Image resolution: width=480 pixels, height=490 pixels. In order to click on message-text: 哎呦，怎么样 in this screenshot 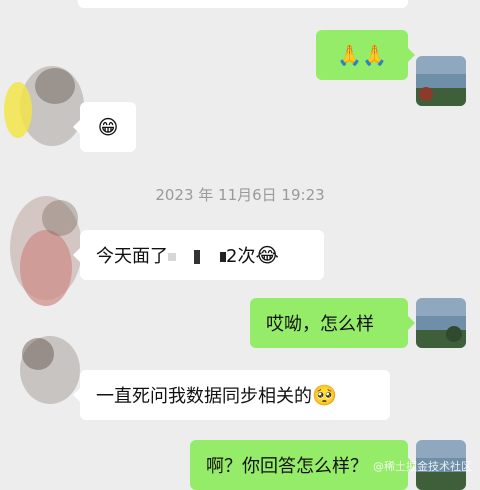, I will do `click(320, 324)`.